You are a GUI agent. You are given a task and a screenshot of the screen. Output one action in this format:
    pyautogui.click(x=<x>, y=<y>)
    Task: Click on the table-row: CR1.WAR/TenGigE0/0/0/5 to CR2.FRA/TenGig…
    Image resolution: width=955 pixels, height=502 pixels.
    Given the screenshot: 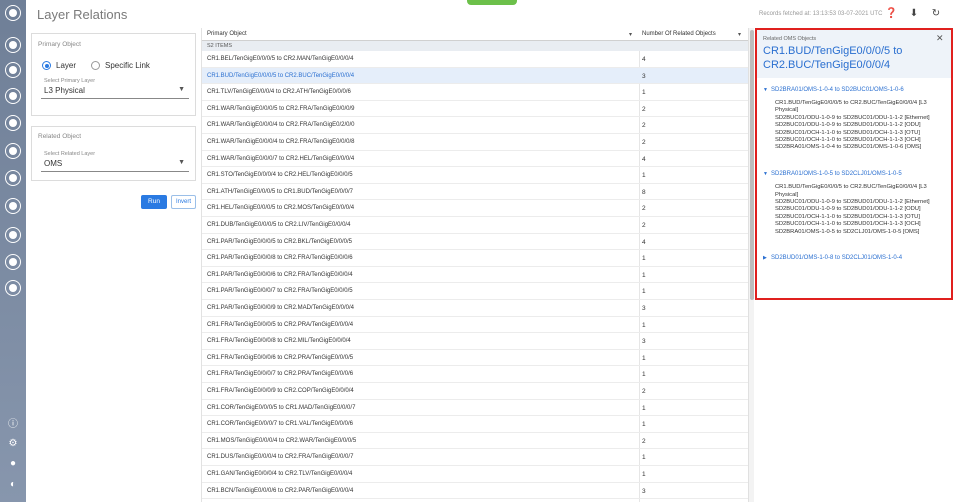 What is the action you would take?
    pyautogui.click(x=475, y=109)
    